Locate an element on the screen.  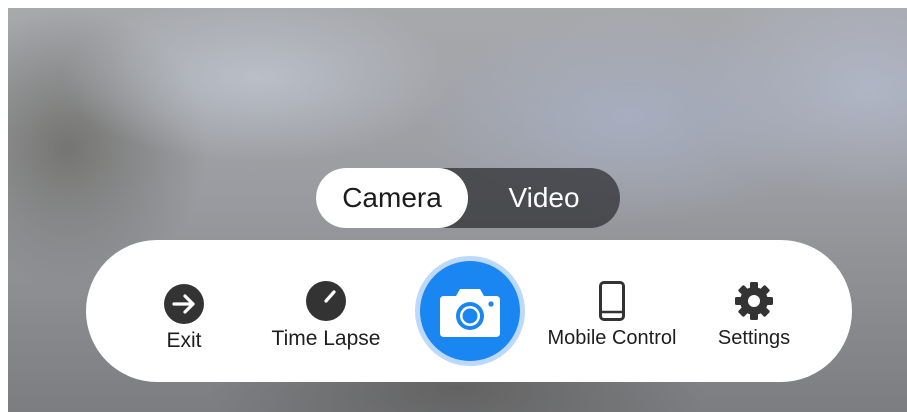
camera-icon is located at coordinates (470, 313).